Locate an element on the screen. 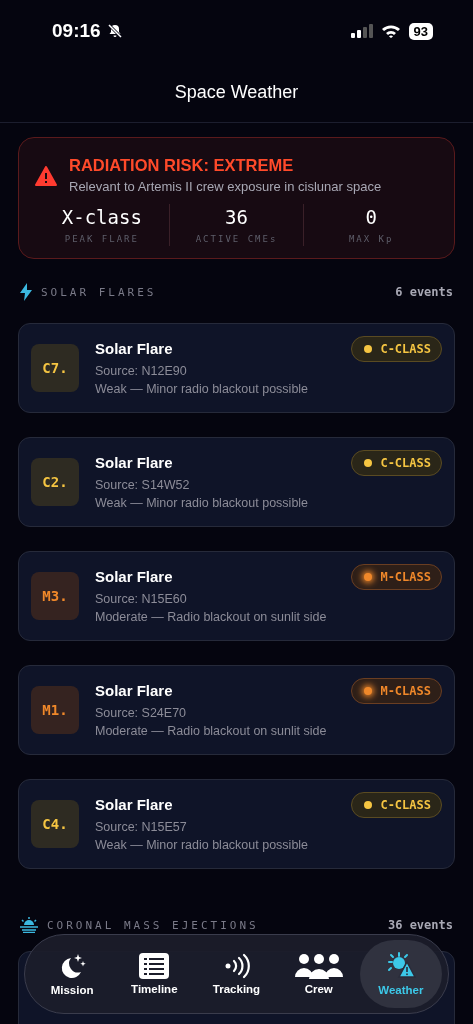 This screenshot has height=1024, width=473. screen-title: Space Weather is located at coordinates (236, 92).